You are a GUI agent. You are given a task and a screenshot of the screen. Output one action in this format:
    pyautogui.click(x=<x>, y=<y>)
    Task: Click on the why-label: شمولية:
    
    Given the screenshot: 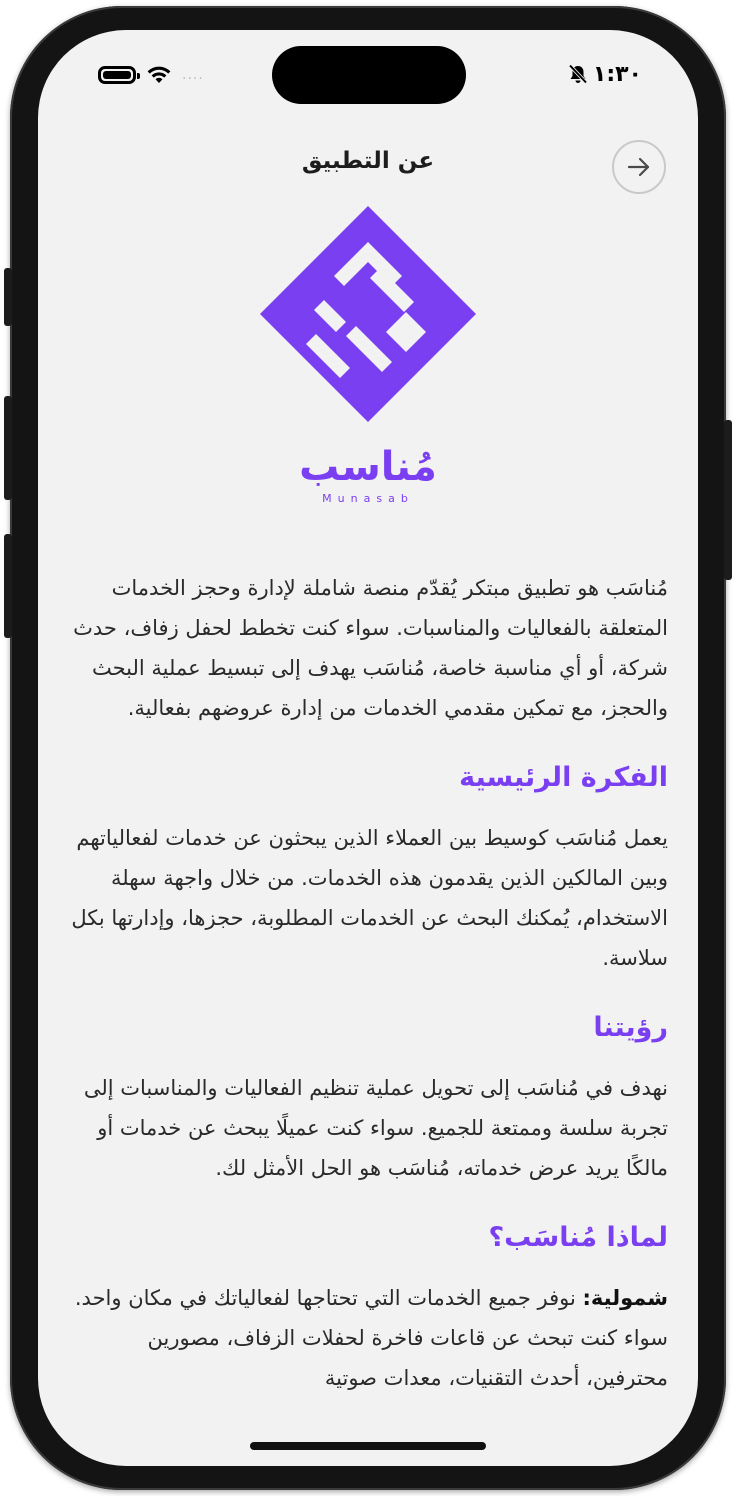 What is the action you would take?
    pyautogui.click(x=625, y=1298)
    